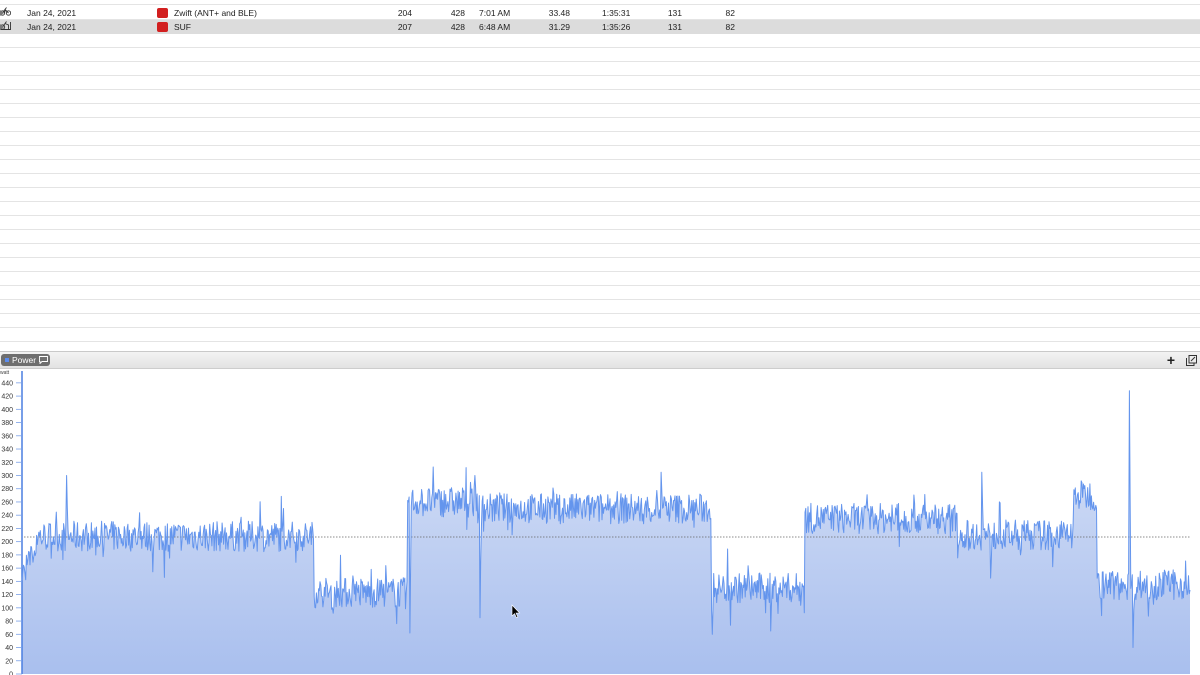 The width and height of the screenshot is (1200, 675). What do you see at coordinates (7, 436) in the screenshot?
I see `y-axis-tick-label: 360` at bounding box center [7, 436].